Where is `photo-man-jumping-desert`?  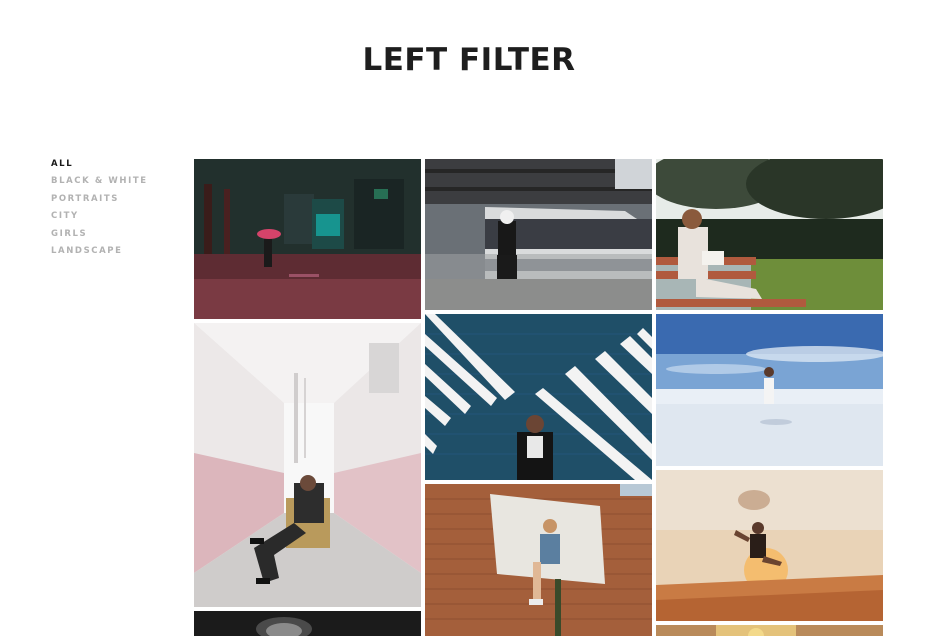 photo-man-jumping-desert is located at coordinates (769, 545).